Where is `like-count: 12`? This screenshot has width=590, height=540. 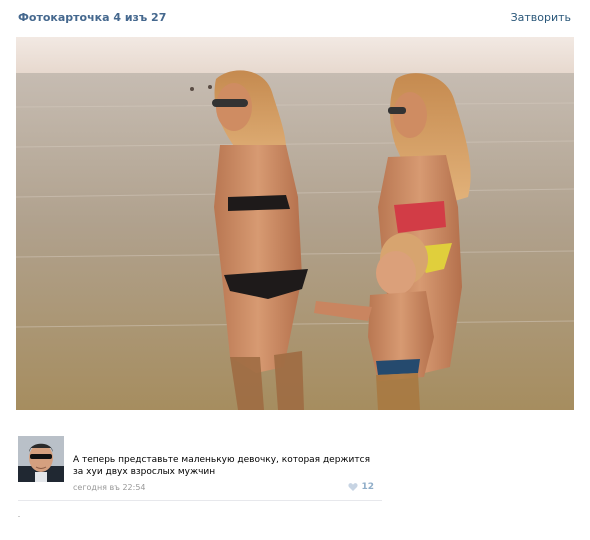
like-count: 12 is located at coordinates (367, 487).